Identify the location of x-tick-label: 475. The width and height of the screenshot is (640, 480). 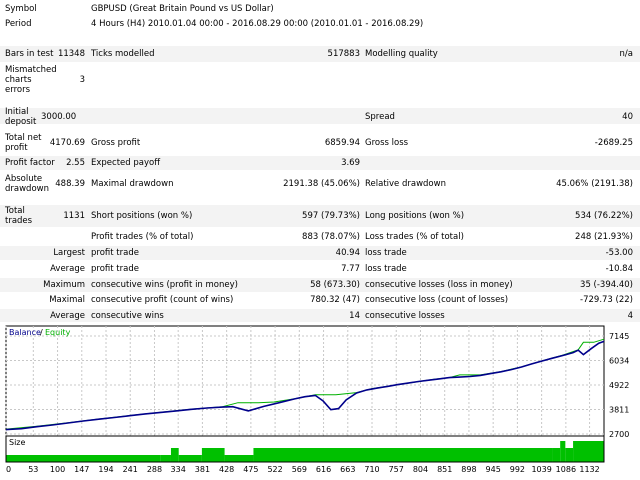
(250, 469).